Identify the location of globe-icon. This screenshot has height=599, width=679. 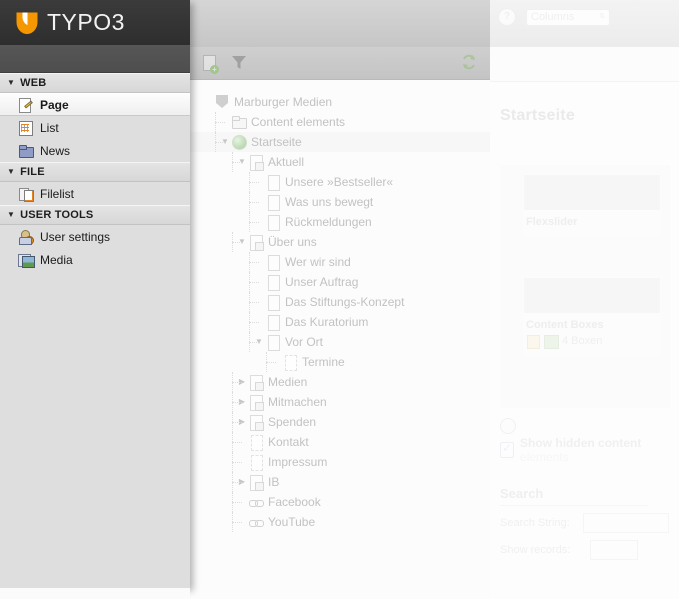
(239, 142).